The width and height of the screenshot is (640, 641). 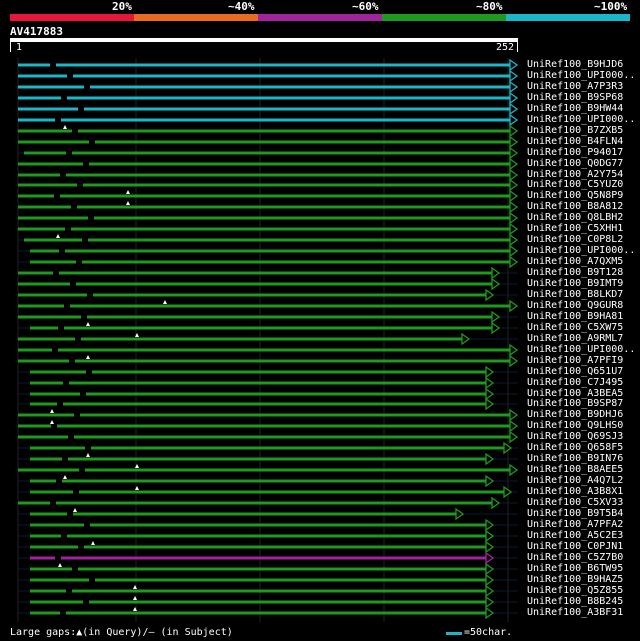 What do you see at coordinates (575, 272) in the screenshot?
I see `hit-label: UniRef100_B9T128` at bounding box center [575, 272].